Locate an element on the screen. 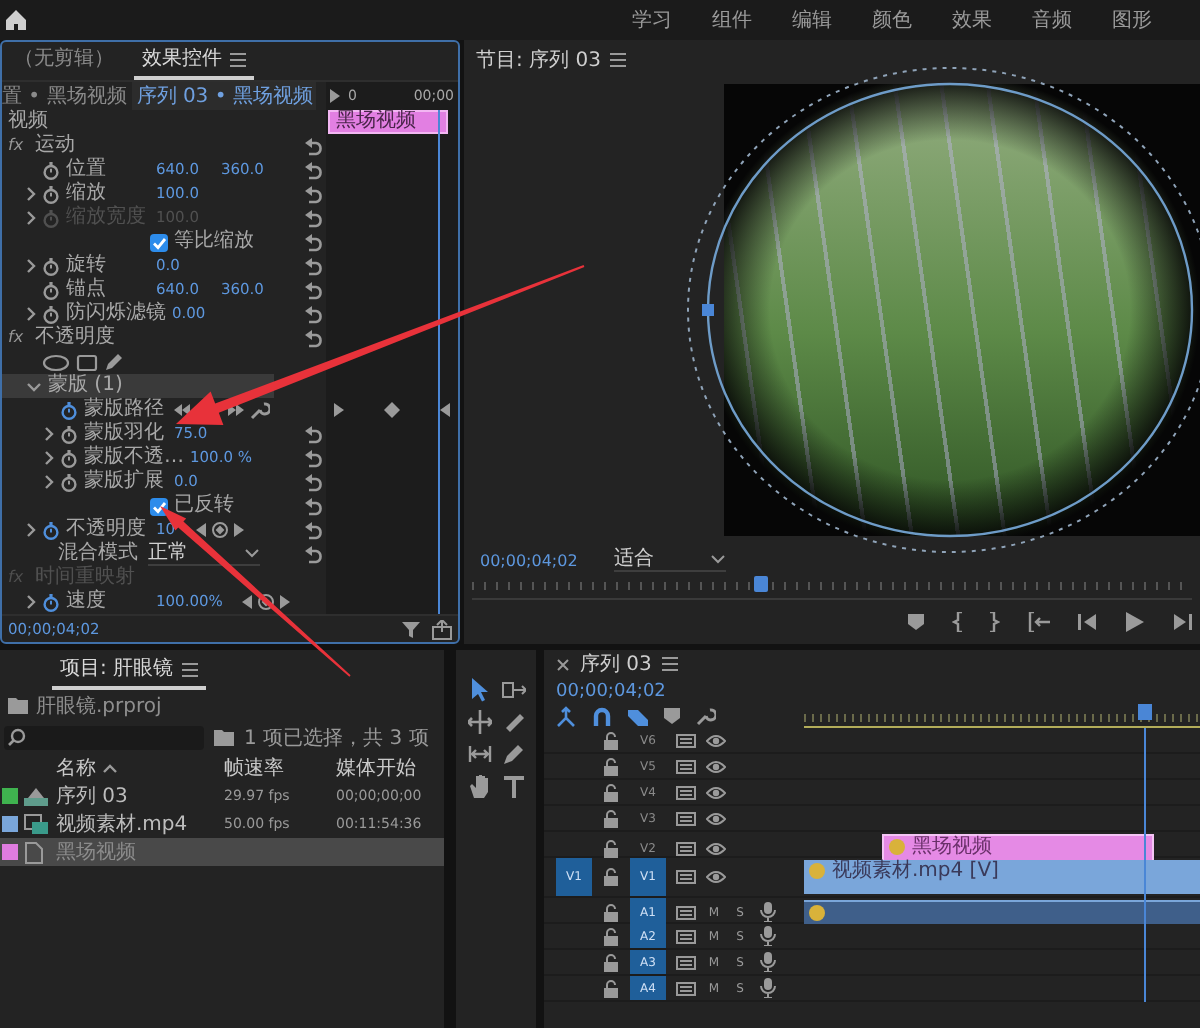  workspace-tab: 音频 is located at coordinates (1052, 20).